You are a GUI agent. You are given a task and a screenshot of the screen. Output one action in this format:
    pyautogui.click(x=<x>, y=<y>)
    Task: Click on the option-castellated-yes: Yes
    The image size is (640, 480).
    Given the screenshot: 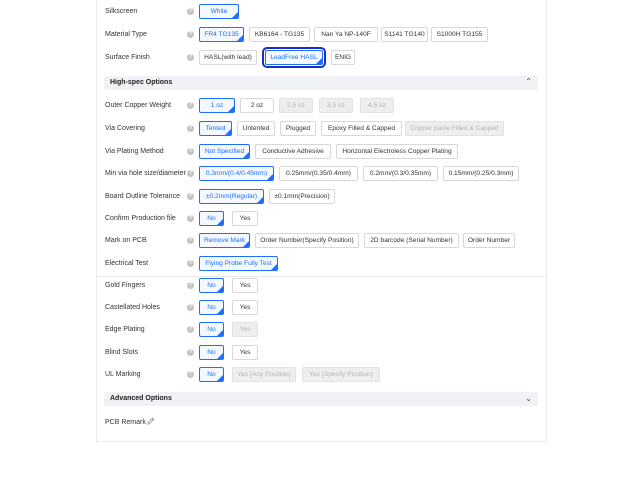 What is the action you would take?
    pyautogui.click(x=245, y=307)
    